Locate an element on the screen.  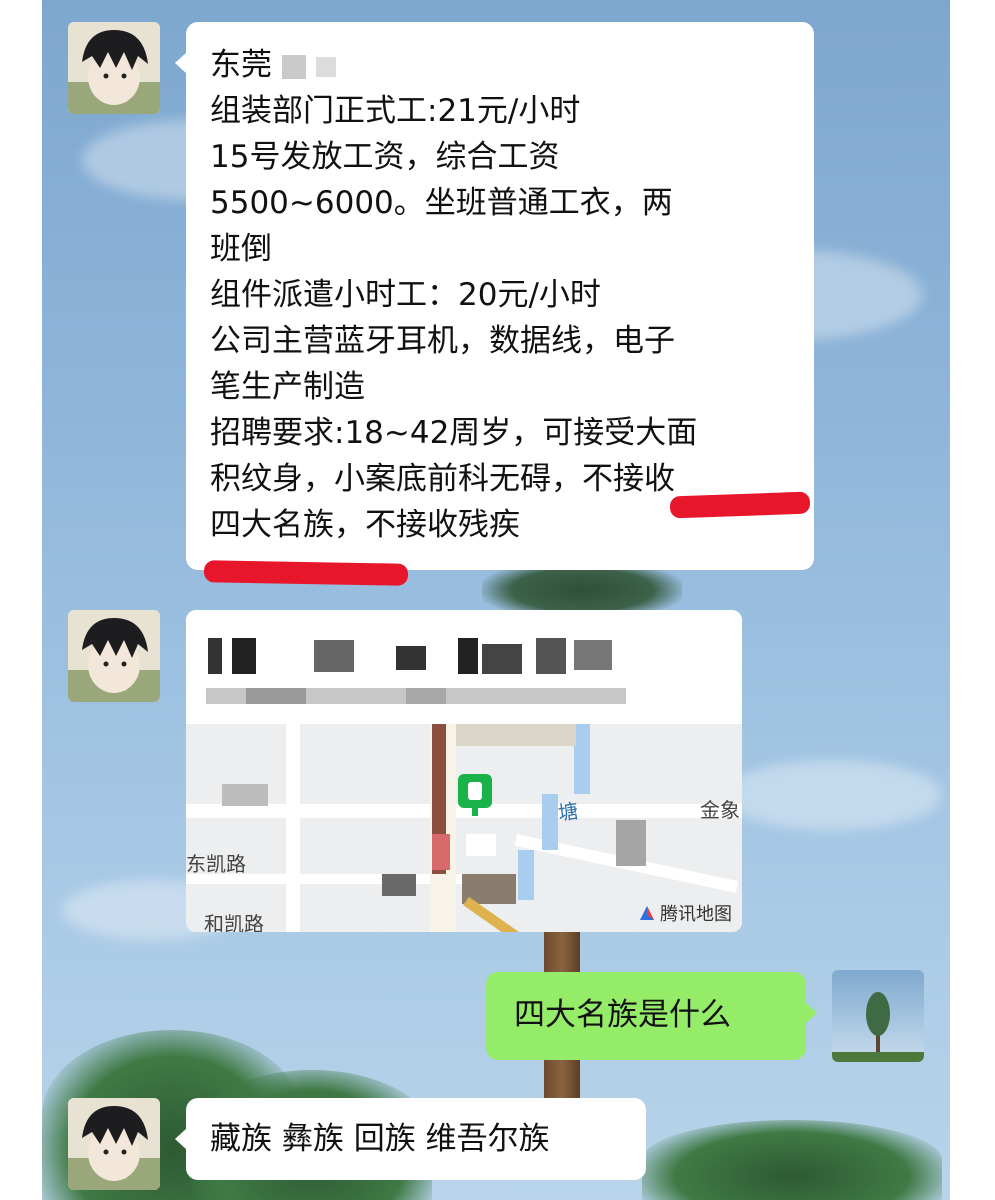
reply-message: 藏族 彝族 回族 维吾尔族 is located at coordinates (410, 1139).